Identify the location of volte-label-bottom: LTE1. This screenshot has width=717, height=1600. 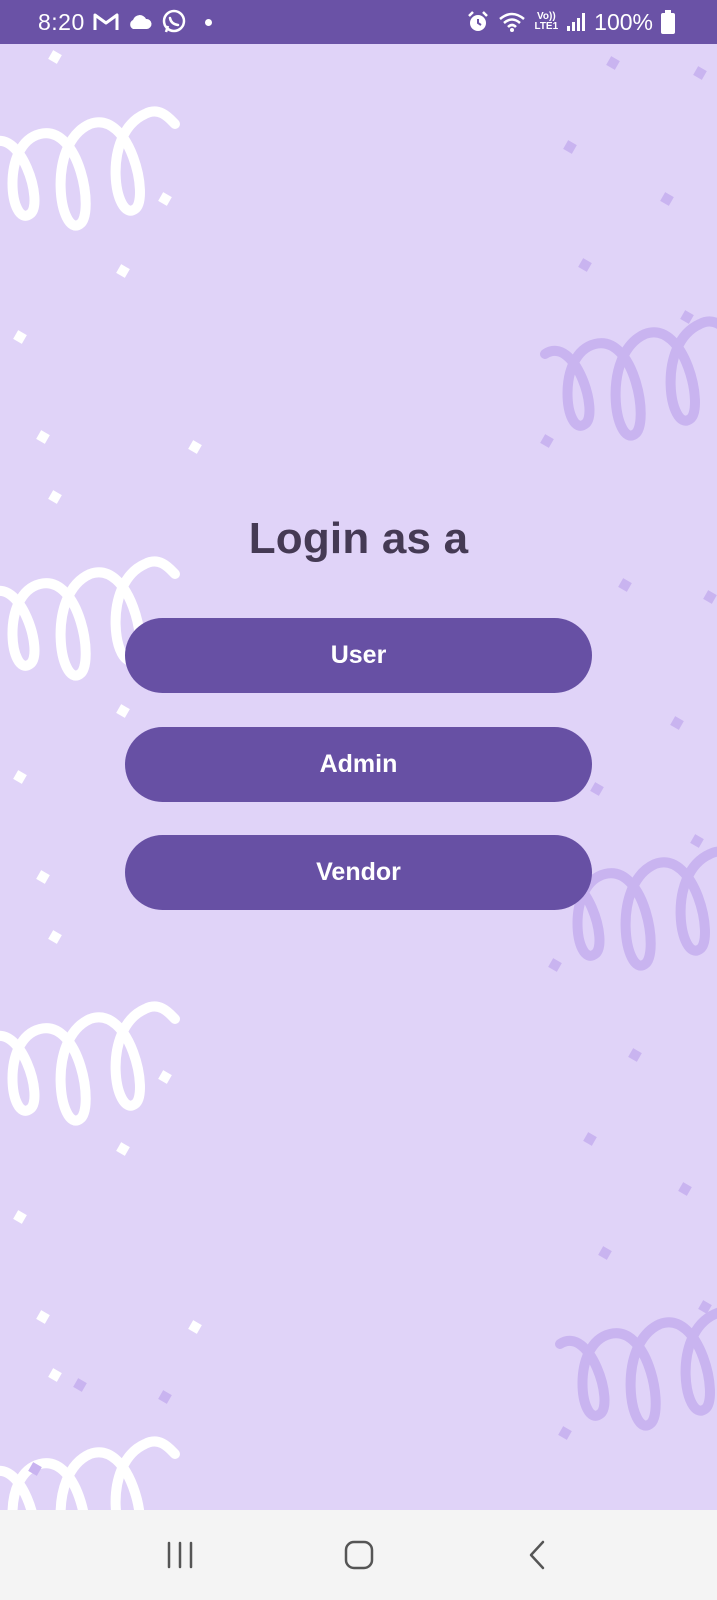
(546, 26).